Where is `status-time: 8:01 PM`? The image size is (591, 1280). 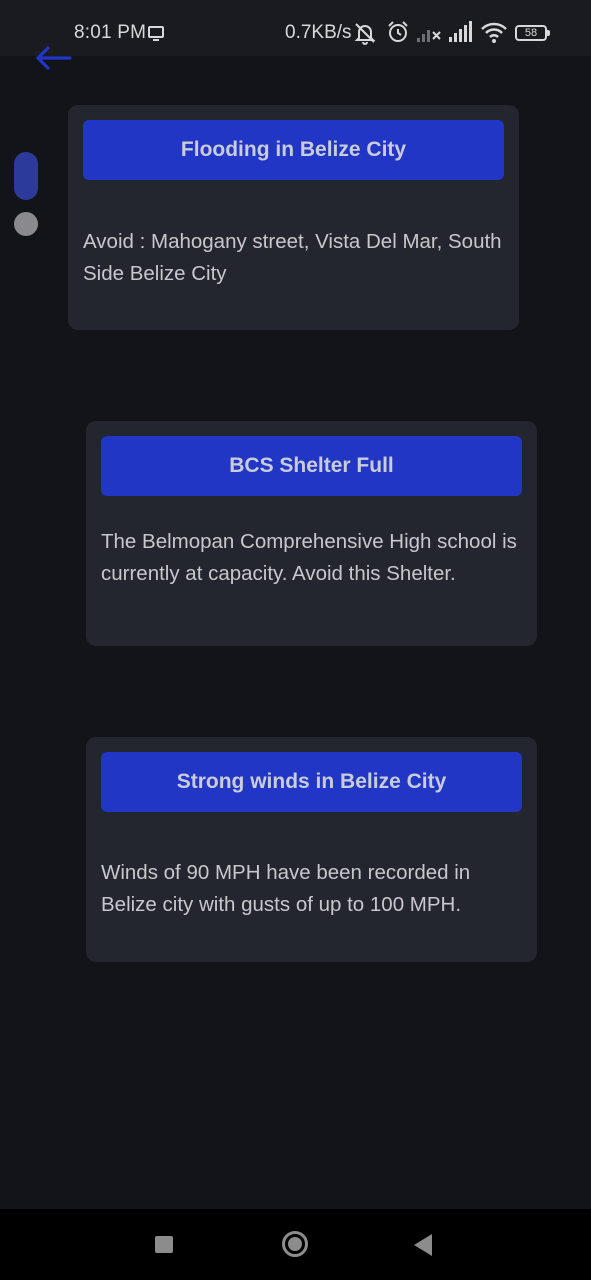
status-time: 8:01 PM is located at coordinates (110, 32).